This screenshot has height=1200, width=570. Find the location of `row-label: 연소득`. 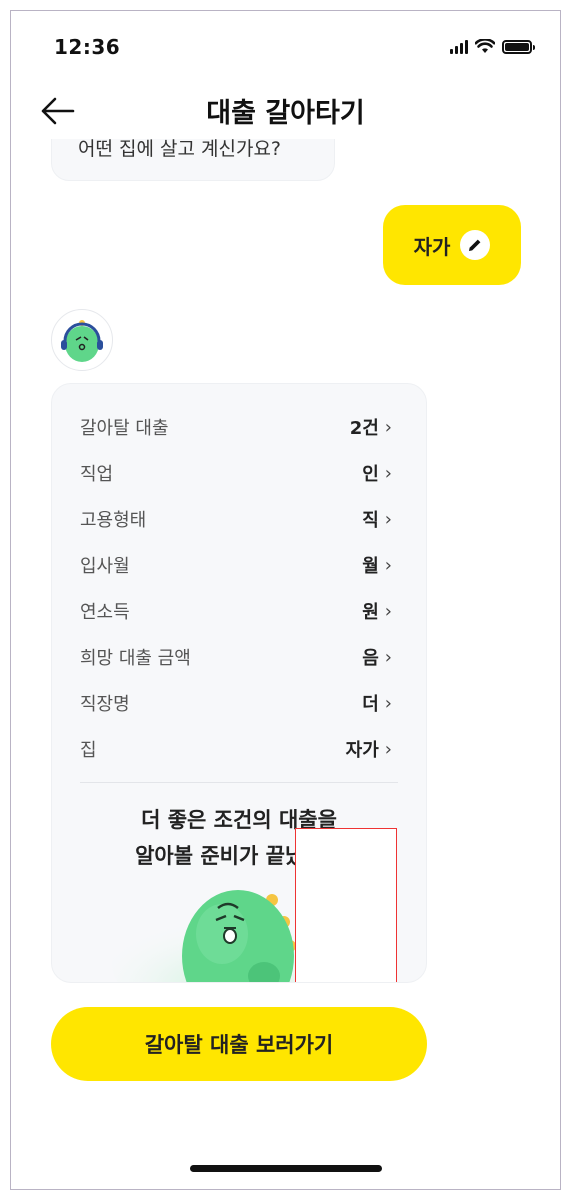

row-label: 연소득 is located at coordinates (105, 612).